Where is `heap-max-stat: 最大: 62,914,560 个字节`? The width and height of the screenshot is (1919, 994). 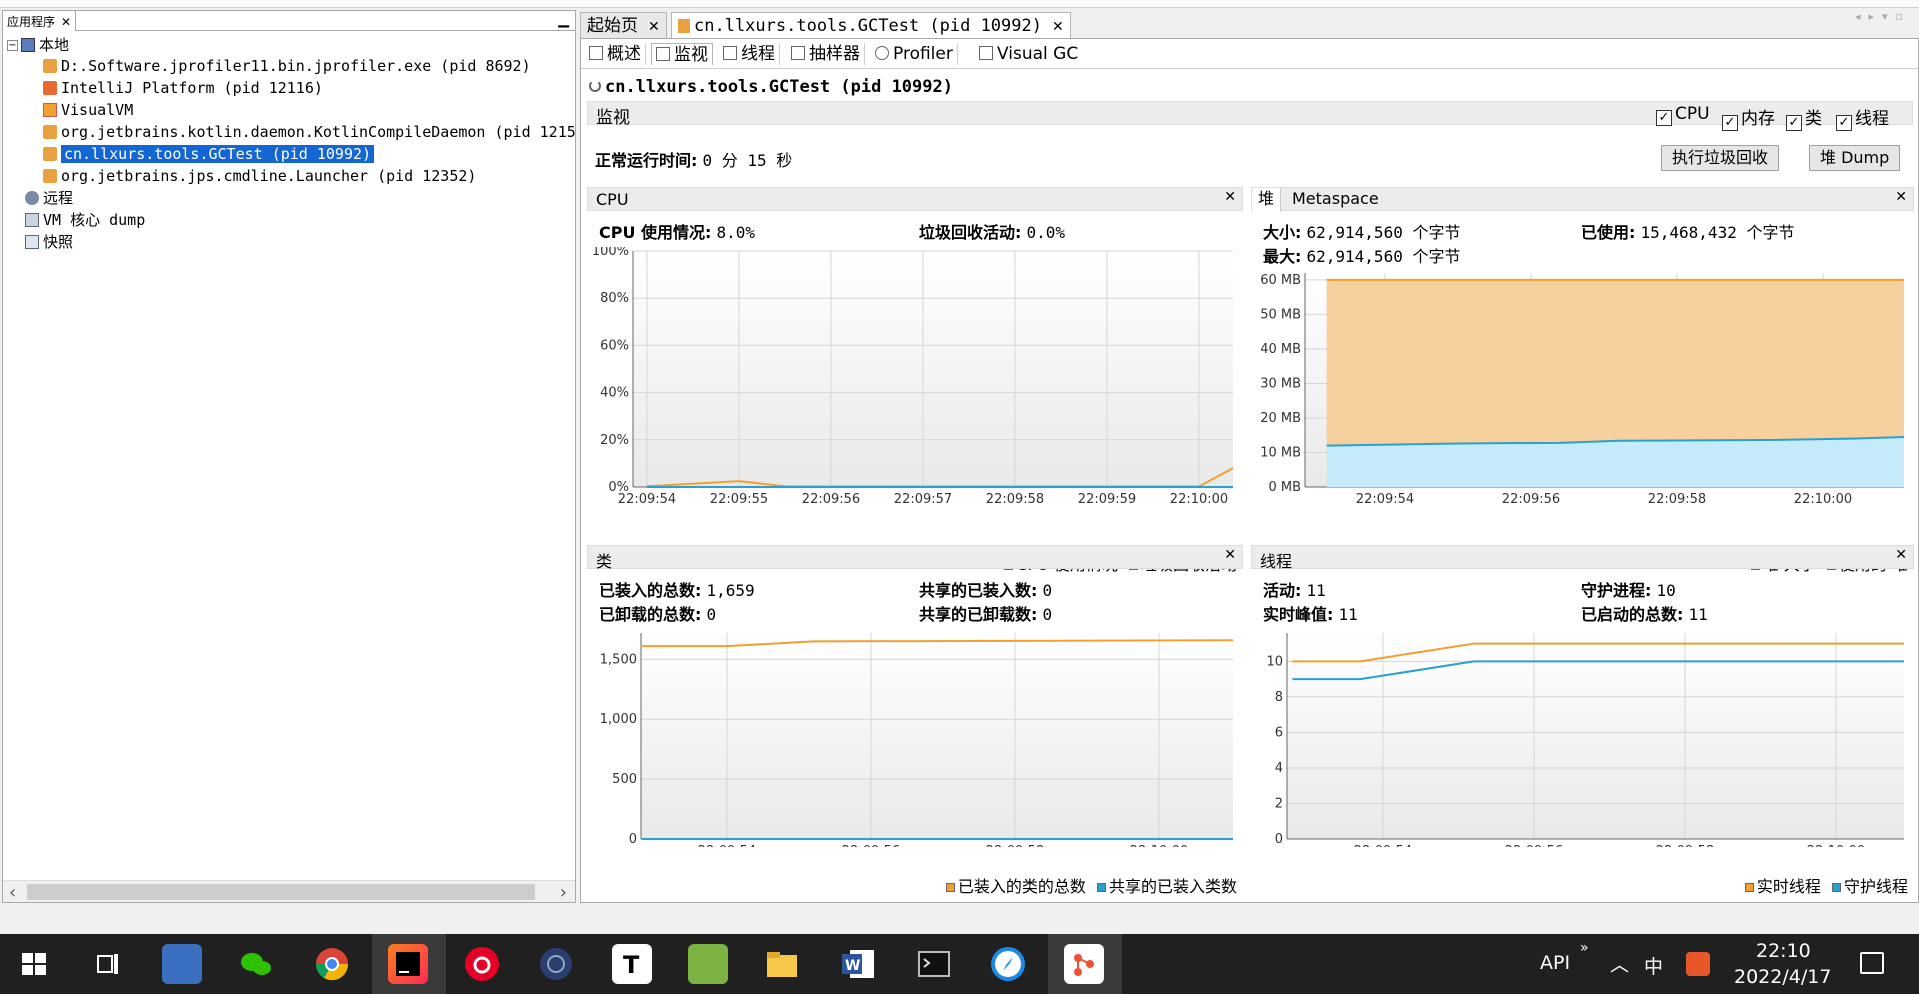
heap-max-stat: 最大: 62,914,560 个字节 is located at coordinates (1361, 255).